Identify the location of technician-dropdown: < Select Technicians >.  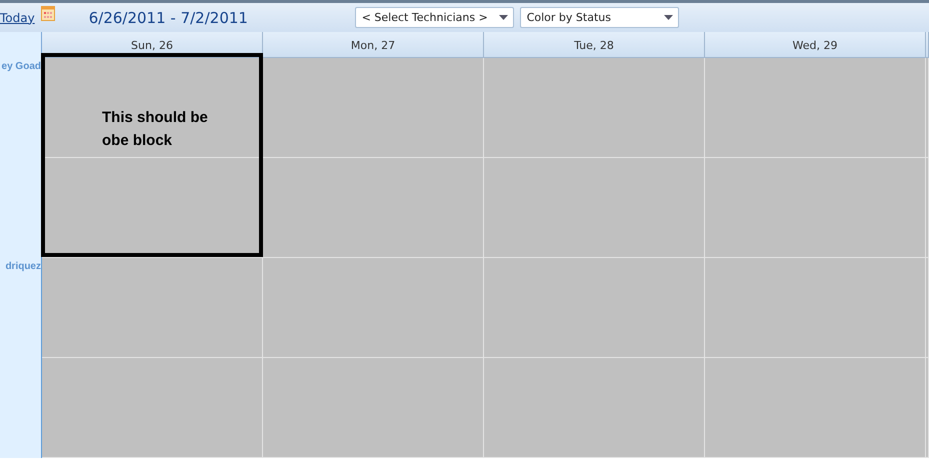
(434, 17).